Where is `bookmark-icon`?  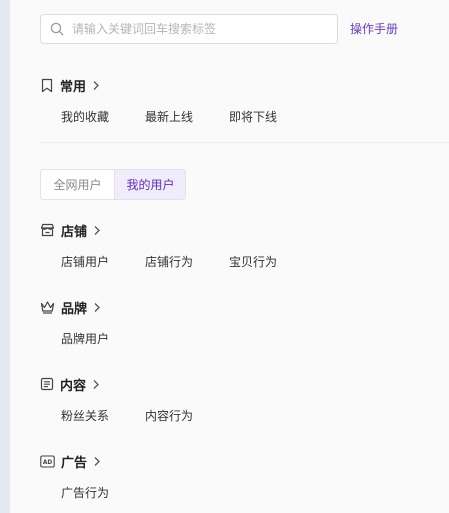 bookmark-icon is located at coordinates (47, 85).